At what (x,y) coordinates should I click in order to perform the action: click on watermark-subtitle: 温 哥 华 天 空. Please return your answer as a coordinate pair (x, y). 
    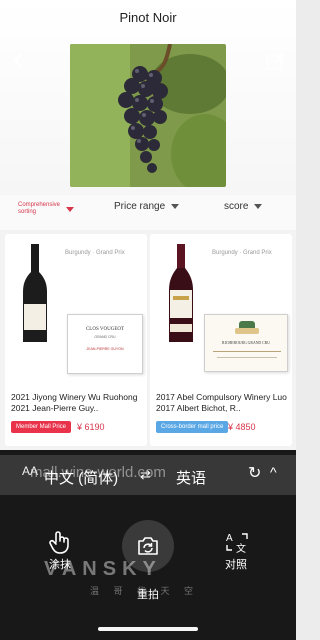
    Looking at the image, I should click on (145, 591).